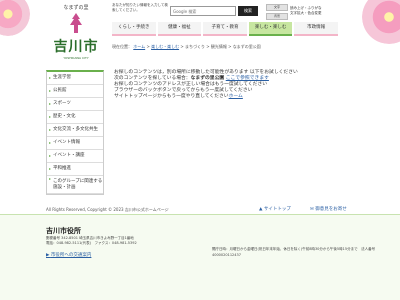 The width and height of the screenshot is (400, 300). Describe the element at coordinates (219, 46) in the screenshot. I see `breadcrumb-tourism: 観光情報` at that location.